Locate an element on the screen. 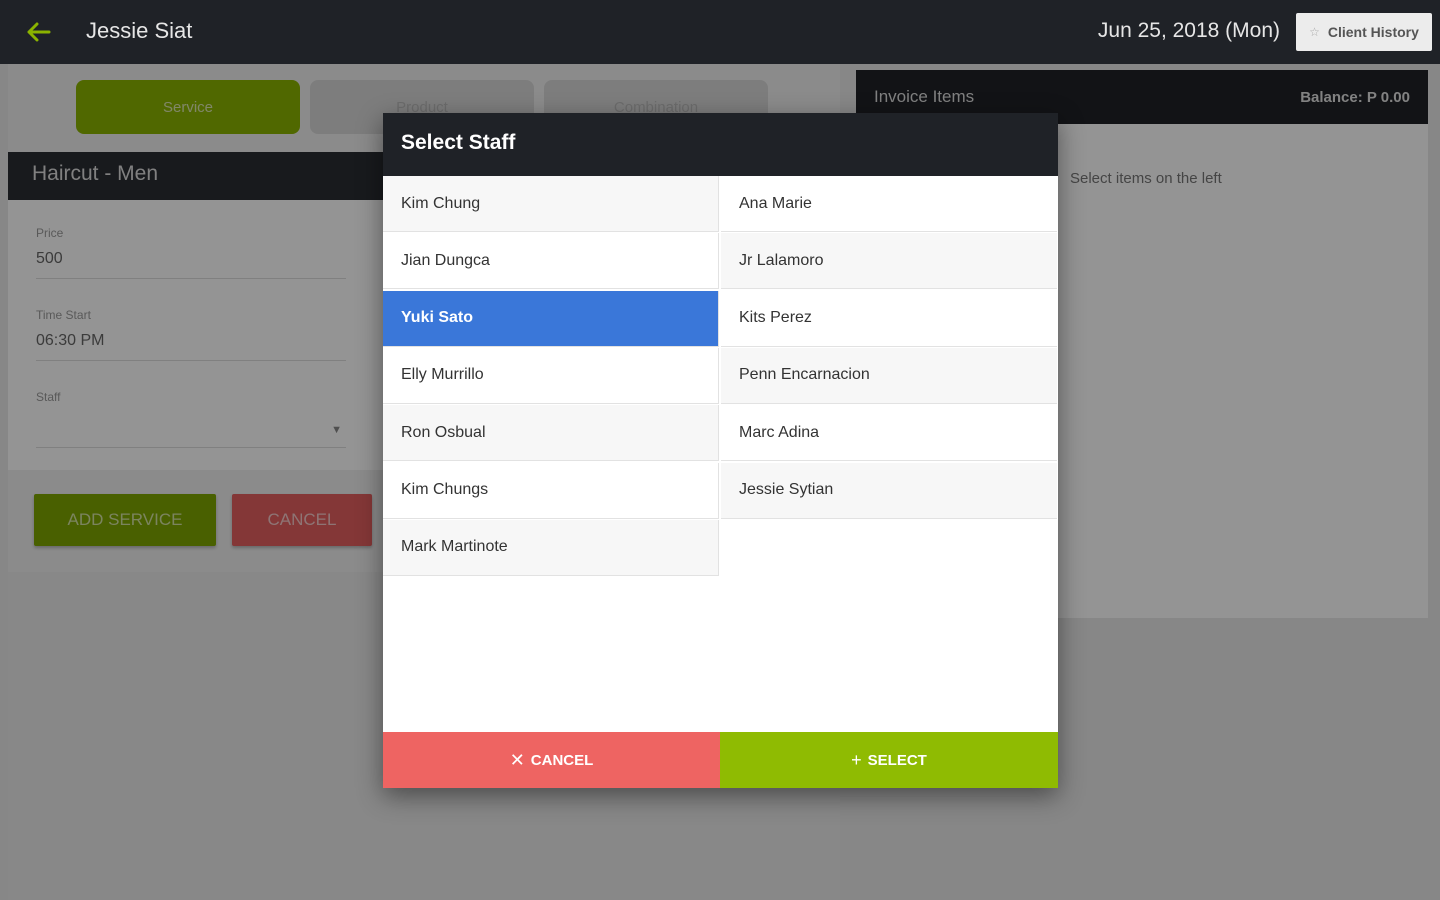 The width and height of the screenshot is (1440, 900). back-button is located at coordinates (39, 32).